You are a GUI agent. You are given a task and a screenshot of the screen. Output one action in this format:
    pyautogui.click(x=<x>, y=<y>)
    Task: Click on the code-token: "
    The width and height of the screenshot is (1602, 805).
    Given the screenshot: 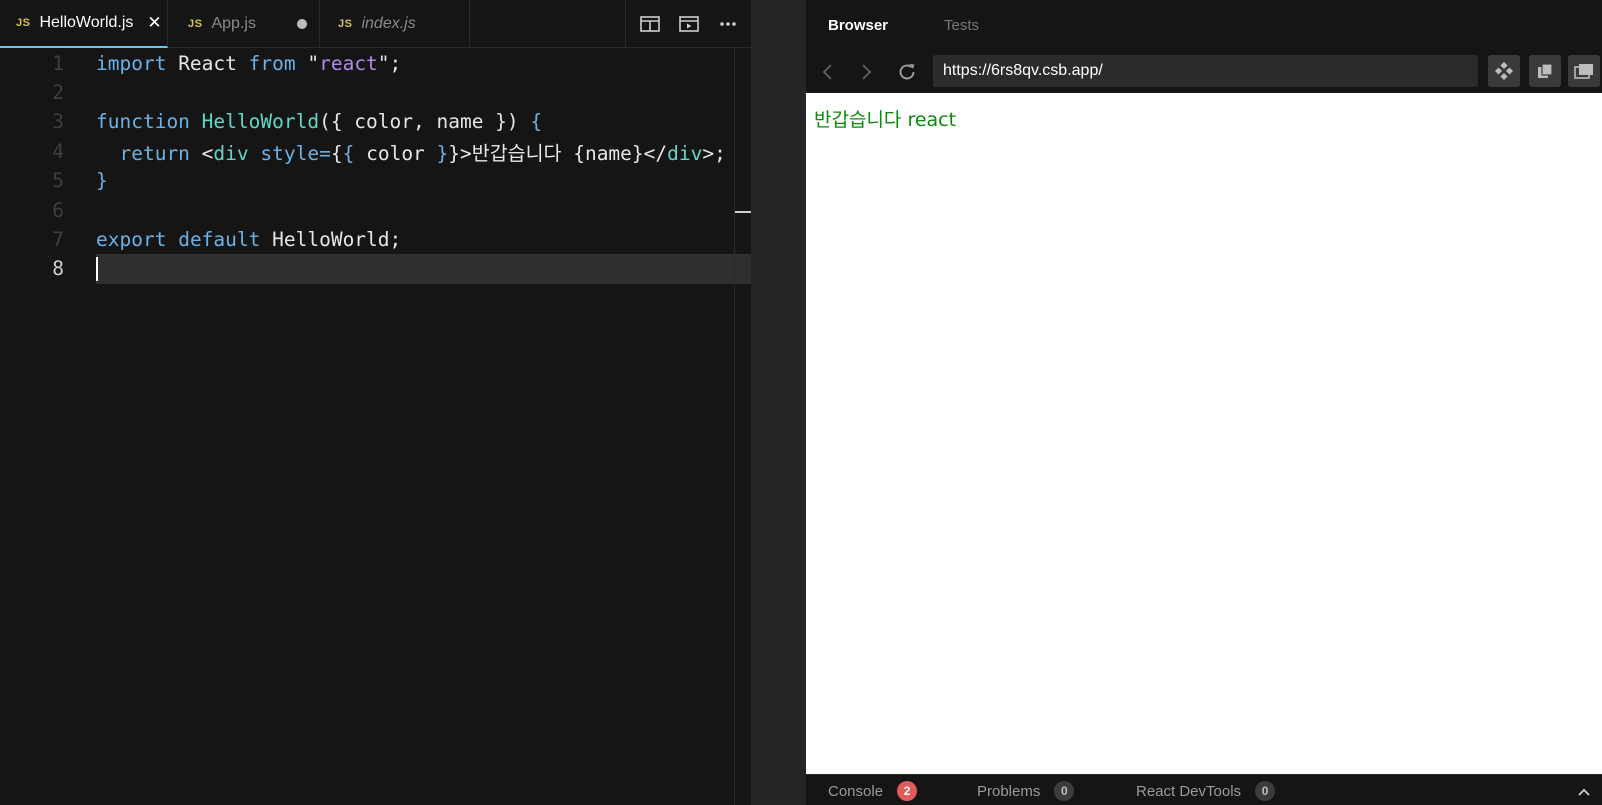 What is the action you would take?
    pyautogui.click(x=307, y=63)
    